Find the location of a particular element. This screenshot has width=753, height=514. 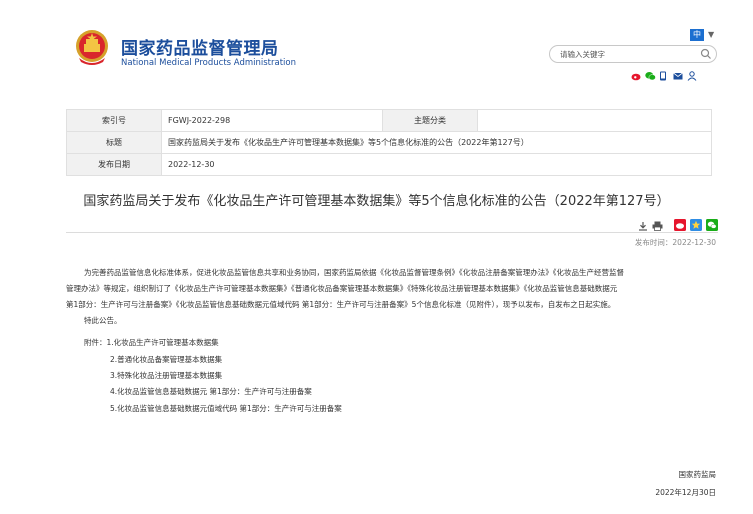

attachment-link-2: 2.普通化妆品备案管理基本数据集 is located at coordinates (166, 359).